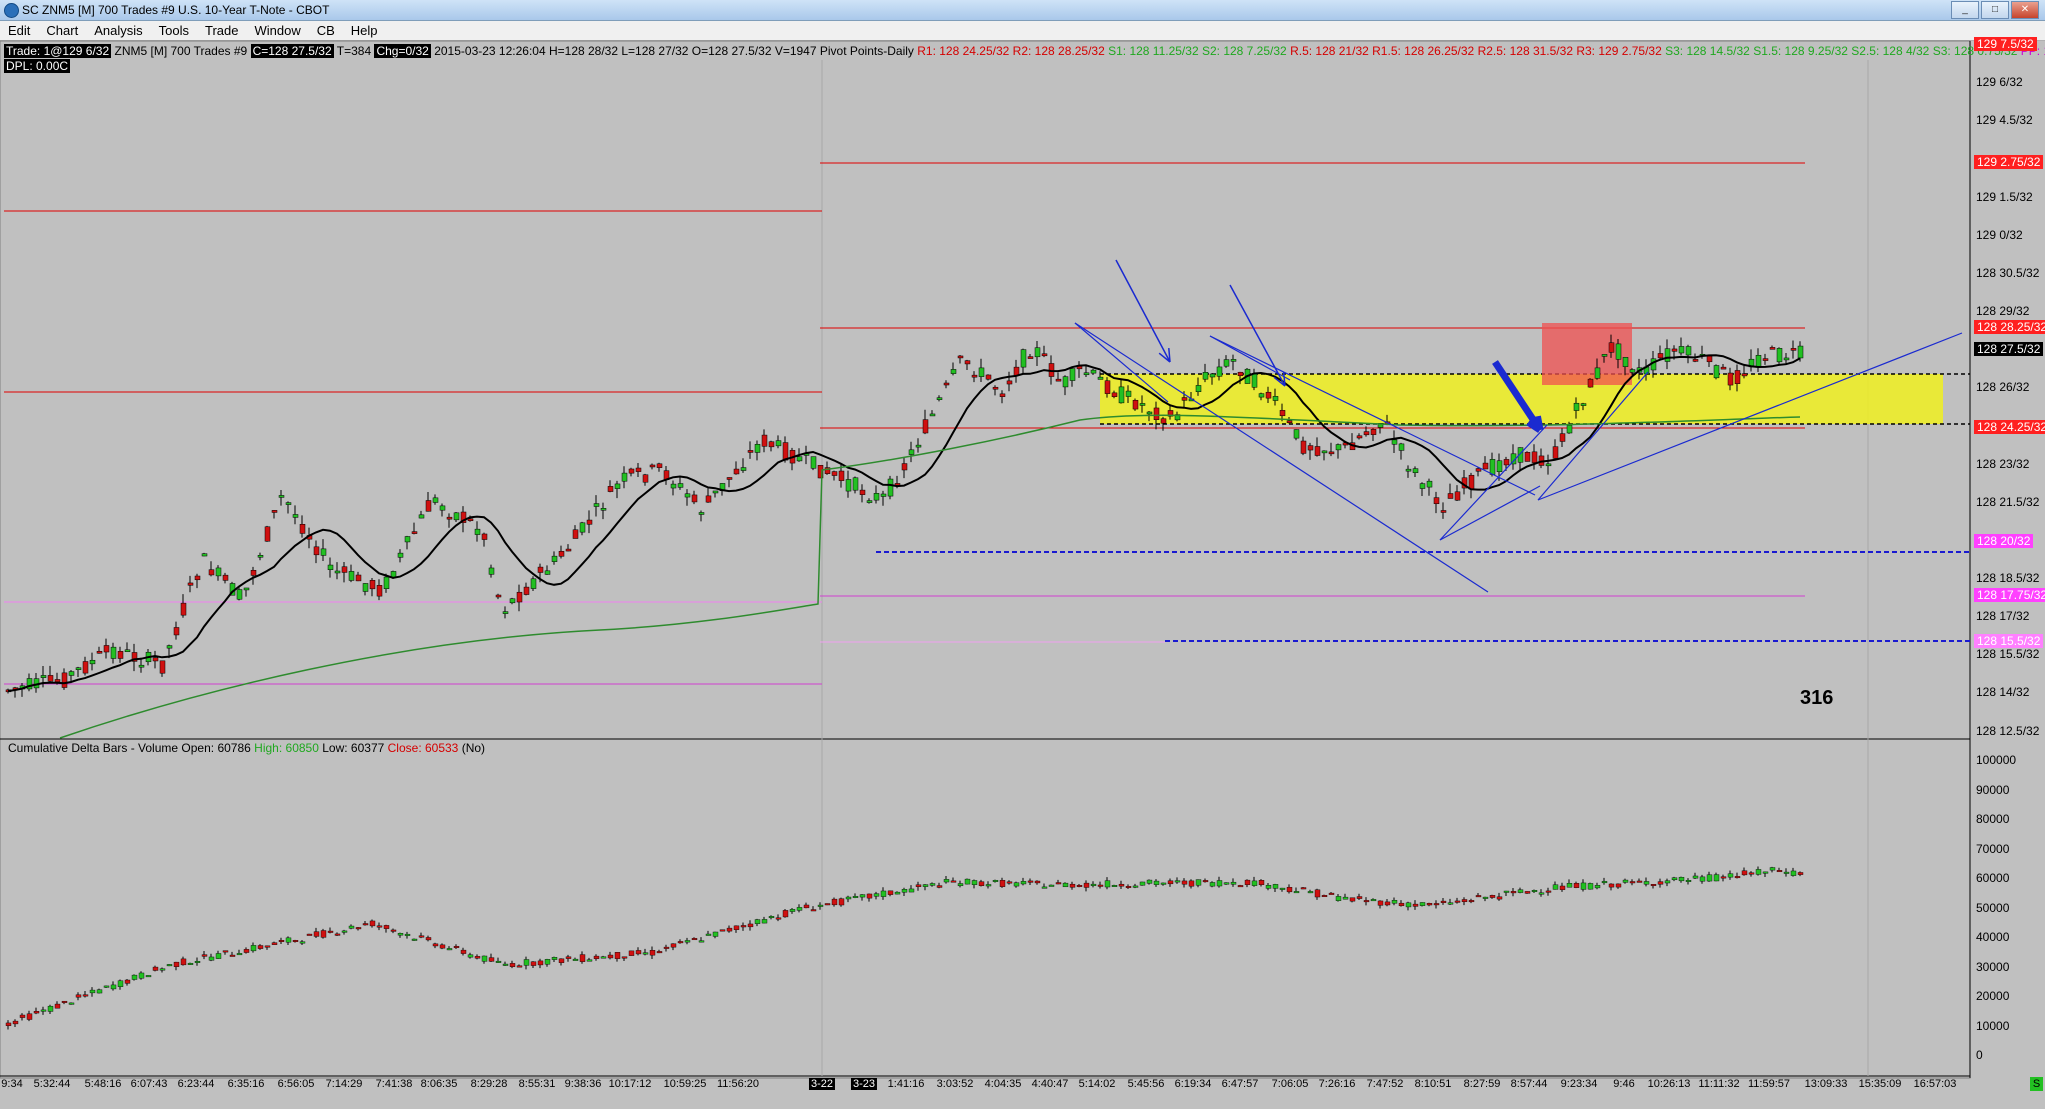 The width and height of the screenshot is (2045, 1109). I want to click on volume-axis-label: 20000, so click(1993, 996).